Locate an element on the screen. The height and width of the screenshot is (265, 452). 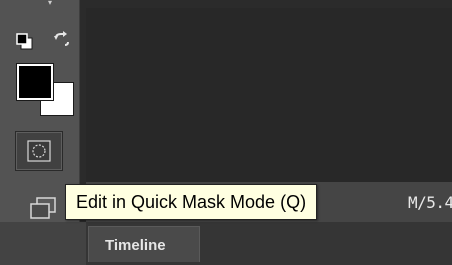
screen-mode-icon is located at coordinates (43, 209).